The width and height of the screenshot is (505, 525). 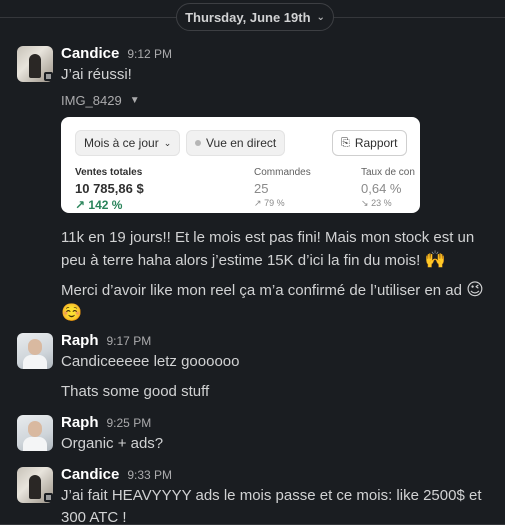 What do you see at coordinates (388, 172) in the screenshot?
I see `stat-label: Taux de con` at bounding box center [388, 172].